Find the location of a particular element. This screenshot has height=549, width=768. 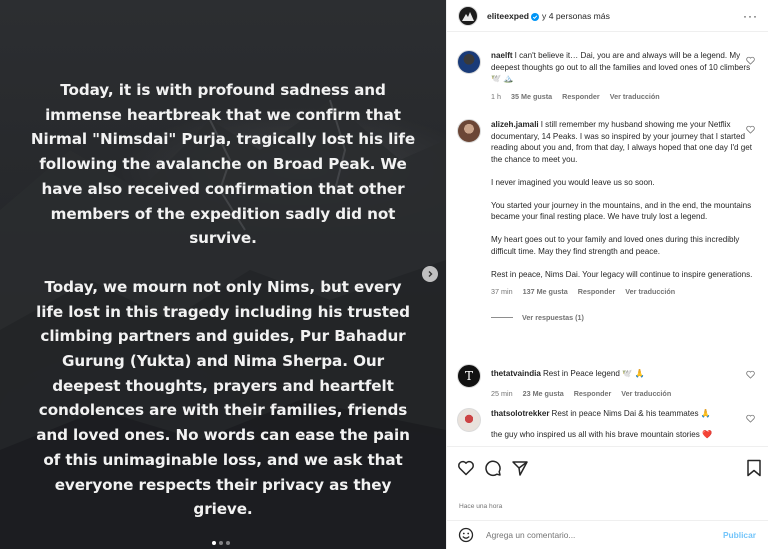

carousel-indicator is located at coordinates (221, 543).